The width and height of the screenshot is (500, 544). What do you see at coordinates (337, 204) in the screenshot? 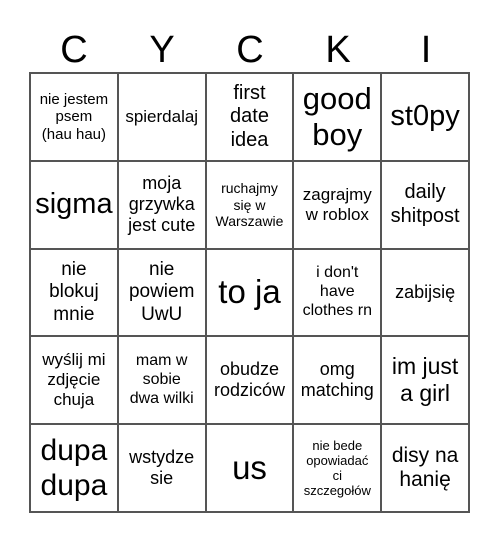
I see `bingo-cell: zagrajmy w roblox` at bounding box center [337, 204].